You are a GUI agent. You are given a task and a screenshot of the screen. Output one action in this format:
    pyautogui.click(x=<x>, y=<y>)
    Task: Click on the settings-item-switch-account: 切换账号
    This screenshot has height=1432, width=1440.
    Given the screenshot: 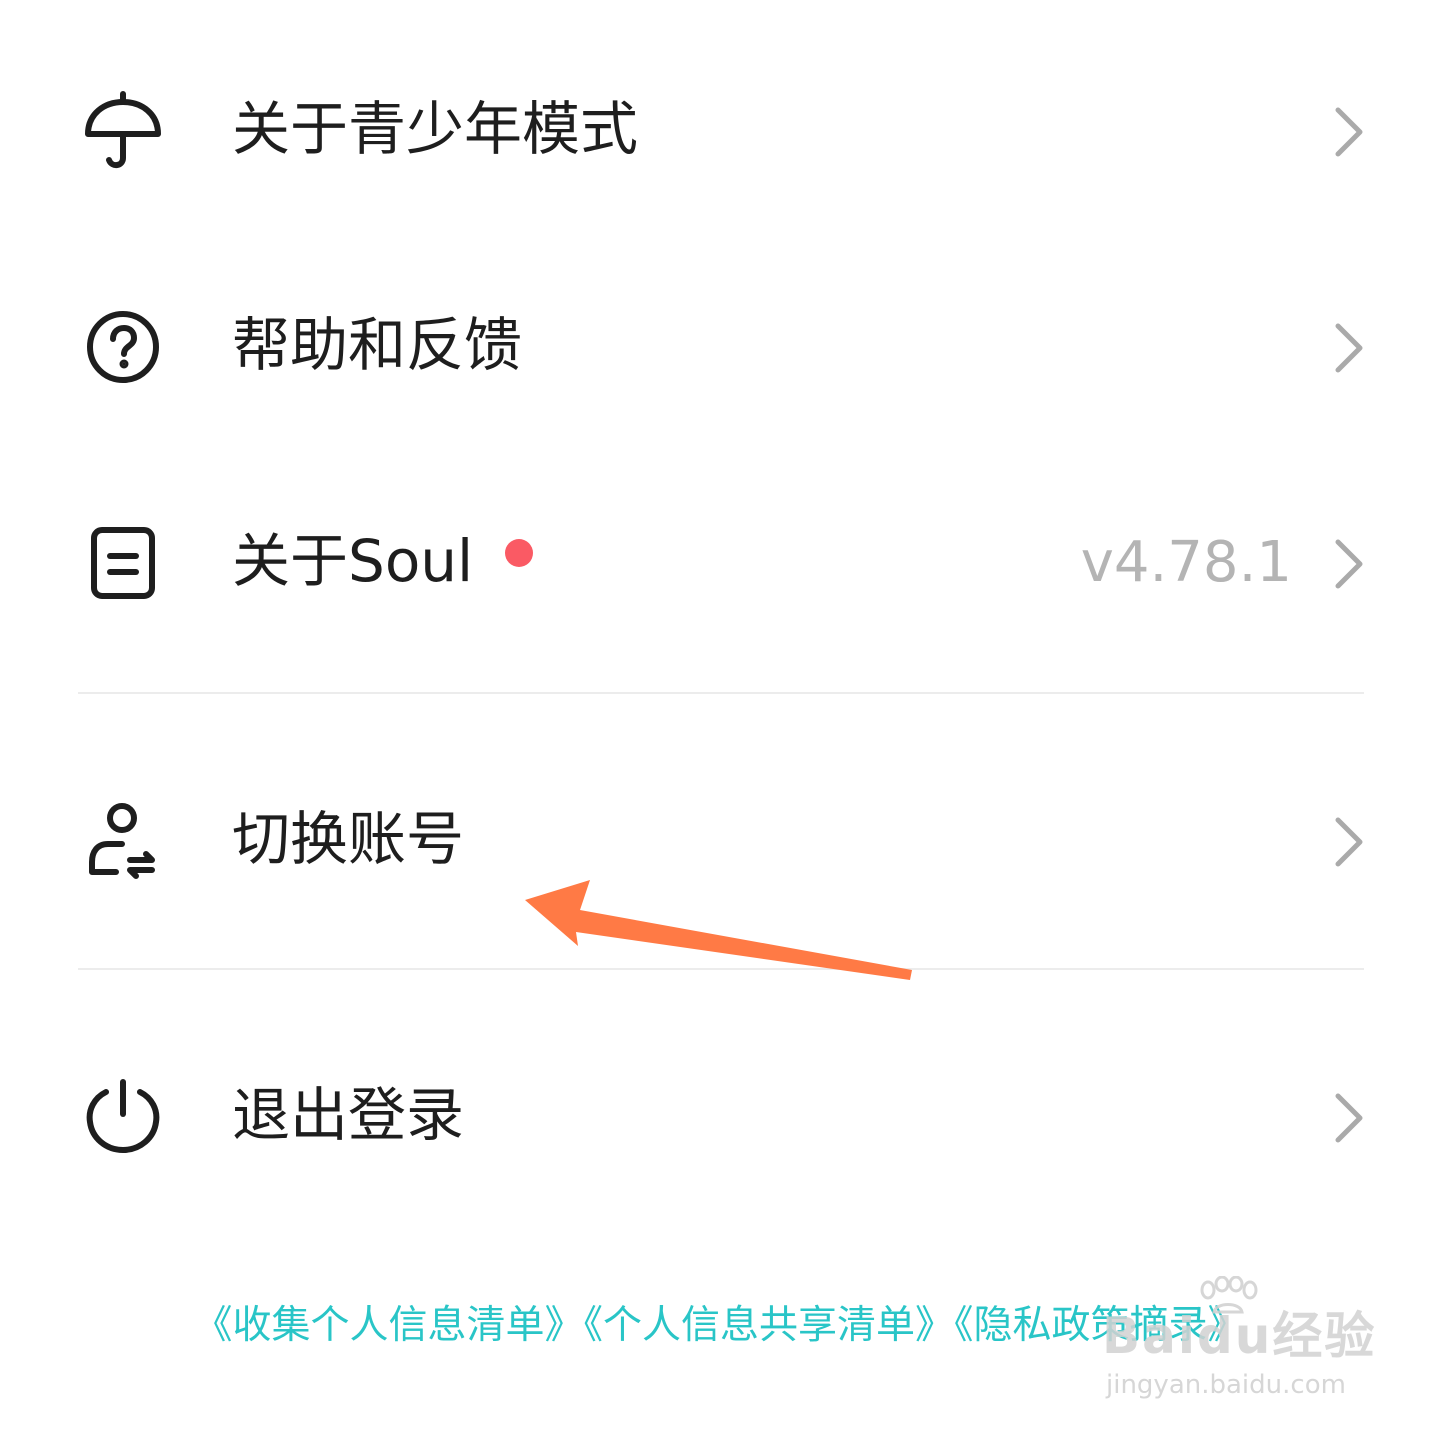 What is the action you would take?
    pyautogui.click(x=720, y=836)
    